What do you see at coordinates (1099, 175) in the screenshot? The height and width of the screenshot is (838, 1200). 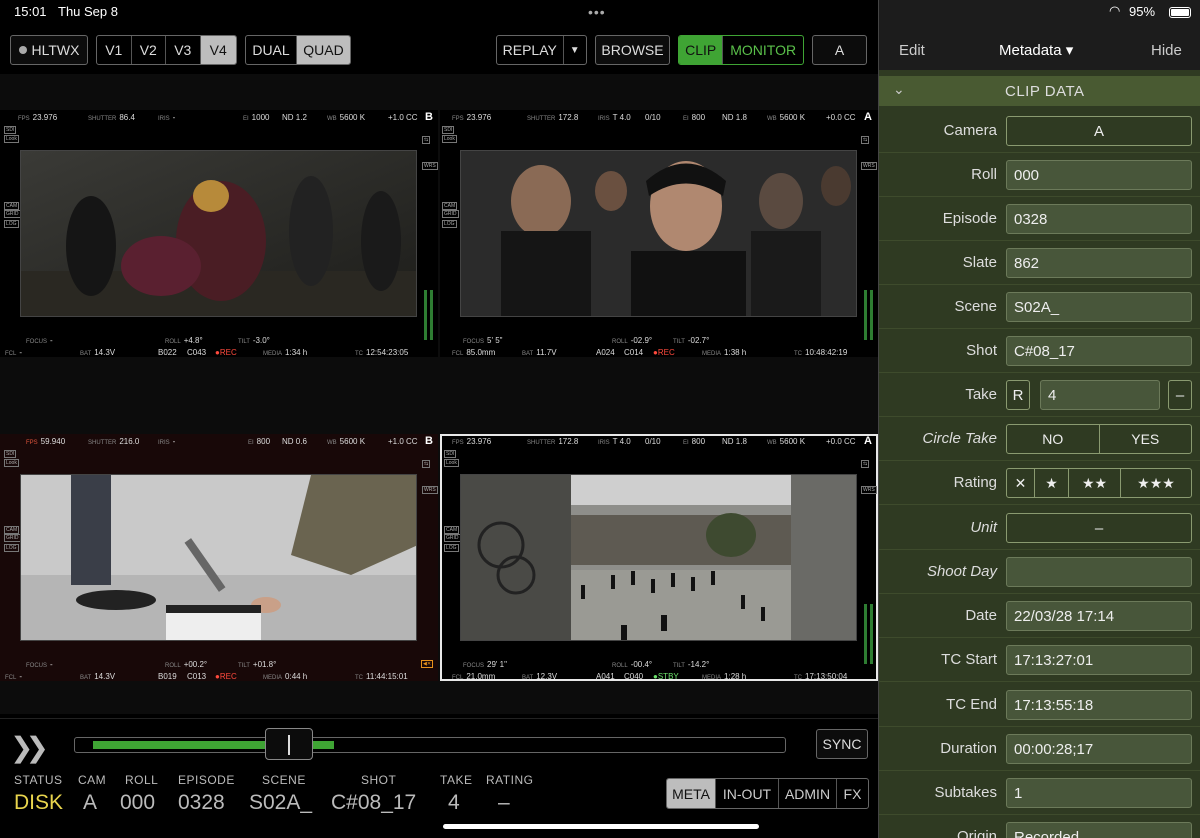 I see `roll-field: 000` at bounding box center [1099, 175].